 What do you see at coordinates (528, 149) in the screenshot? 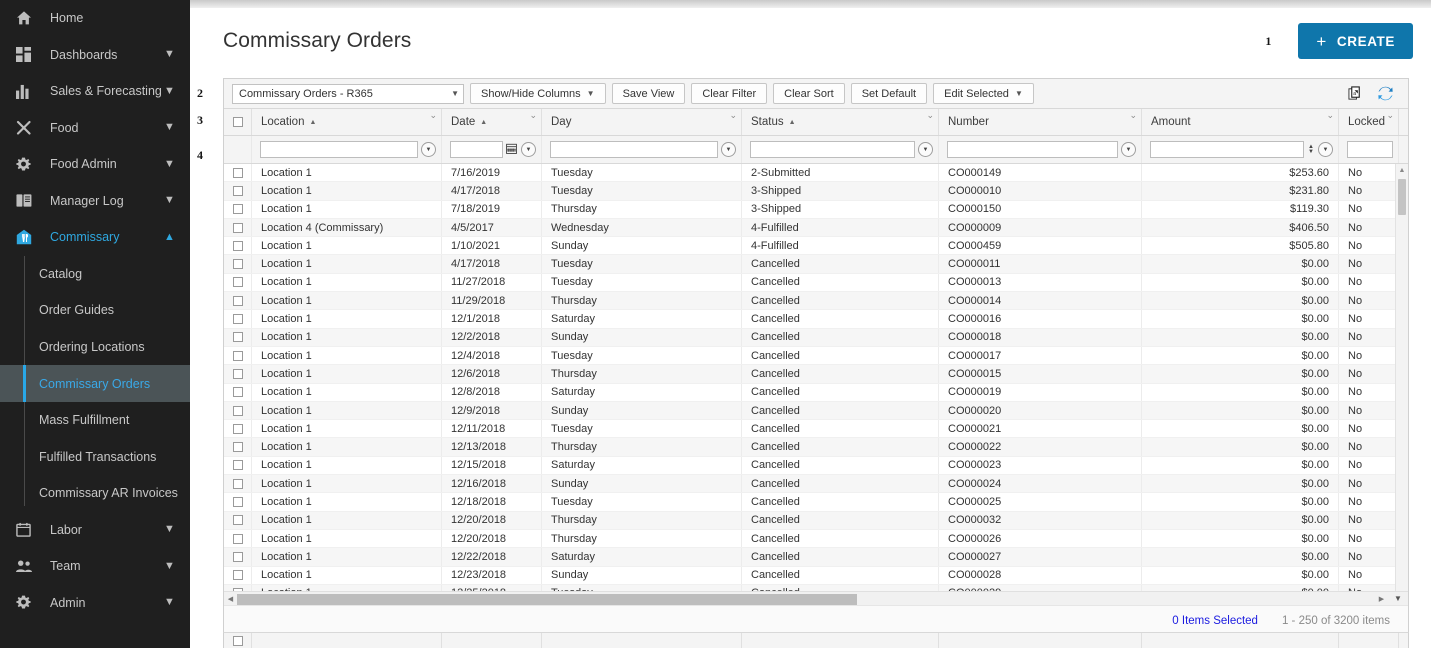
I see `filter-dropdown-date: ▼` at bounding box center [528, 149].